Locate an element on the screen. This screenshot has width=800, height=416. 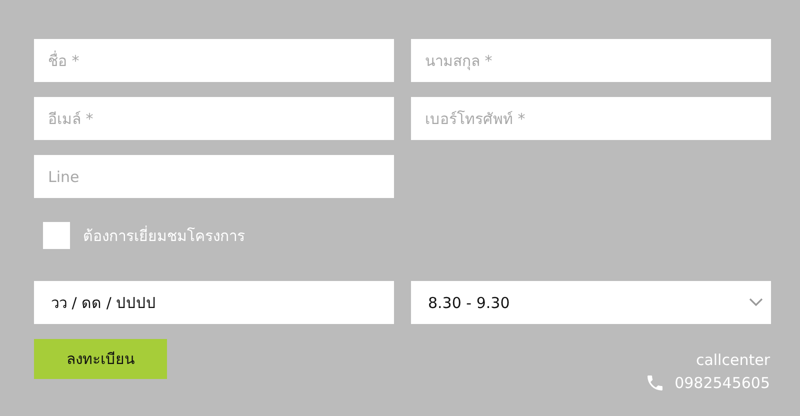
checkbox is located at coordinates (56, 235).